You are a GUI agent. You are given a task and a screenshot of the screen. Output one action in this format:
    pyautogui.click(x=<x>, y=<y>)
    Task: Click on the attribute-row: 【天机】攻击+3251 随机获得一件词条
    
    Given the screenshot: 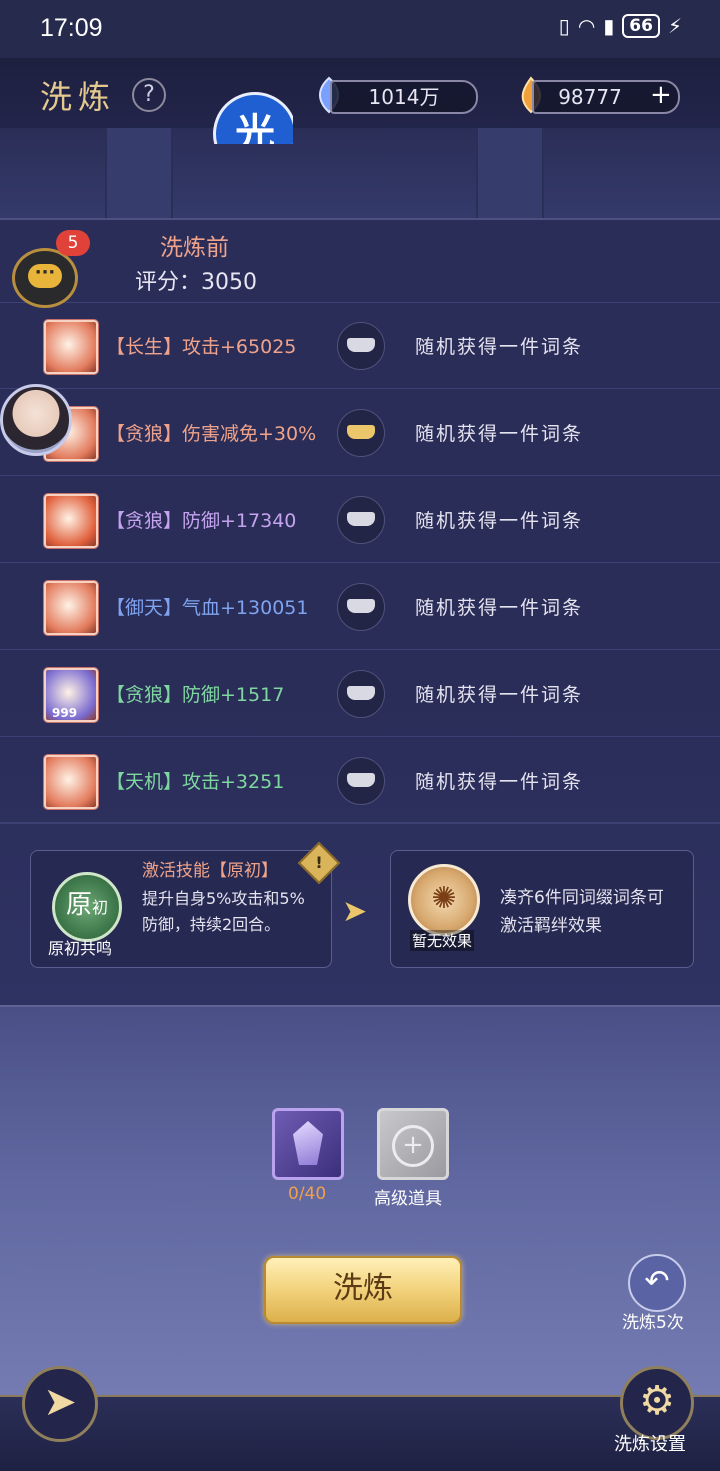 What is the action you would take?
    pyautogui.click(x=360, y=780)
    